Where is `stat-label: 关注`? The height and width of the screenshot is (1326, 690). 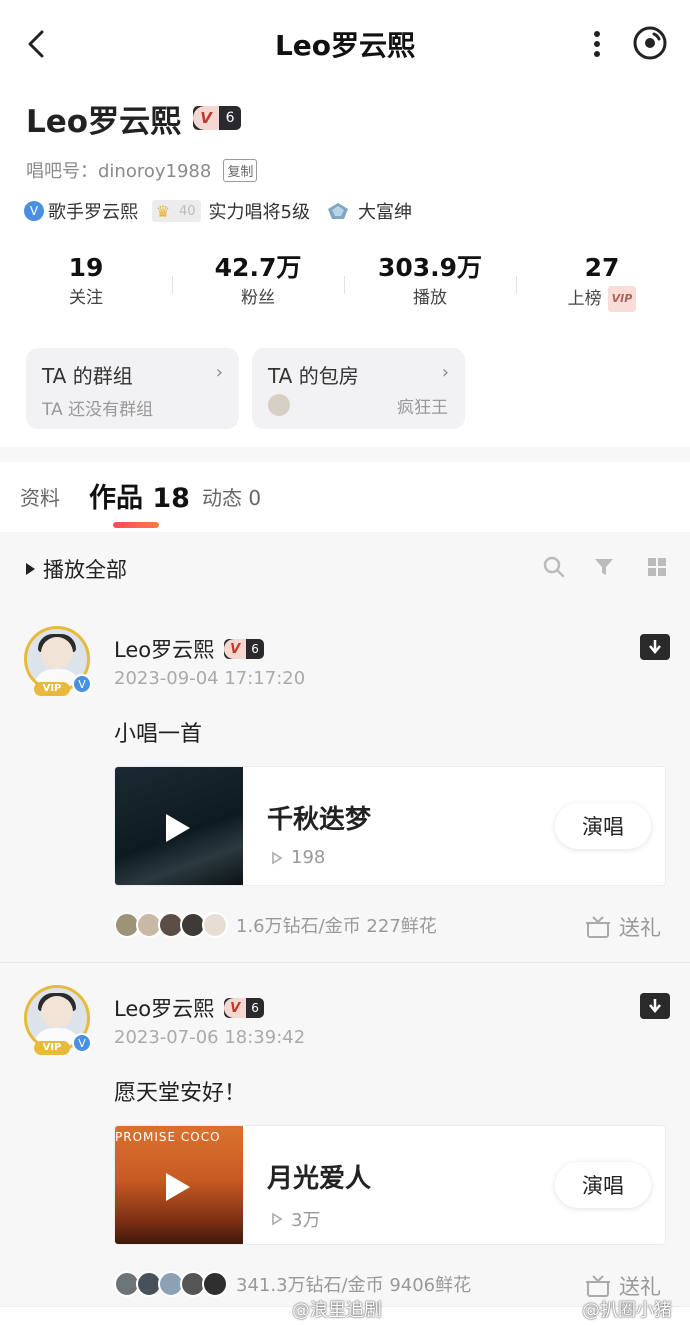
stat-label: 关注 is located at coordinates (86, 298).